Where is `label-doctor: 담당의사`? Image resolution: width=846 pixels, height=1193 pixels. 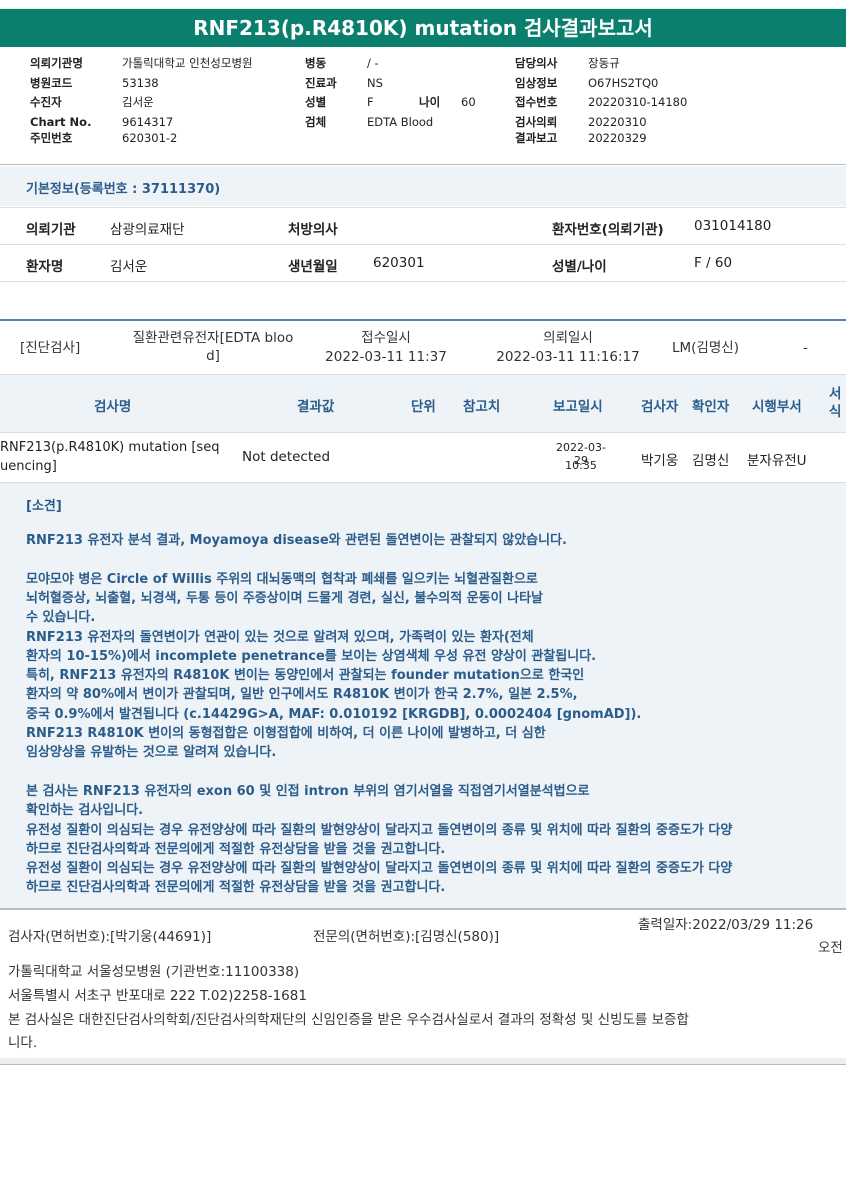 label-doctor: 담당의사 is located at coordinates (536, 63).